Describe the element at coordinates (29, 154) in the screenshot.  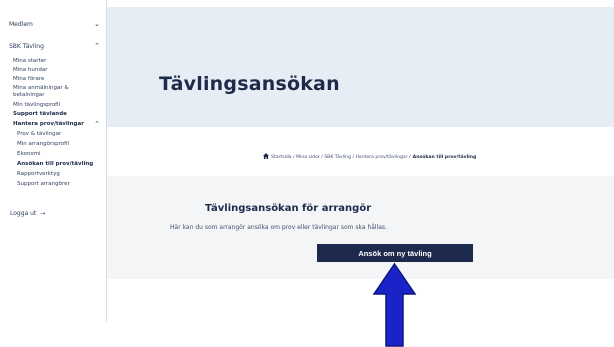
I see `sidebar-item-ekonomi: Ekonomi` at that location.